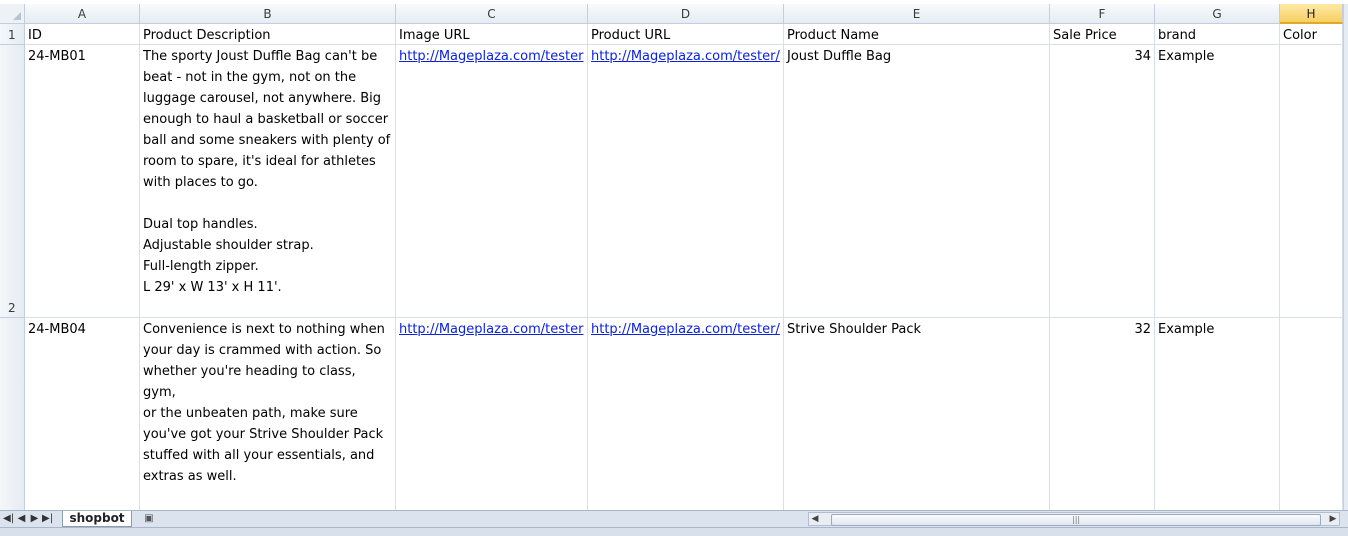 Image resolution: width=1348 pixels, height=536 pixels. Describe the element at coordinates (34, 519) in the screenshot. I see `next-sheet-icon: ▶` at that location.